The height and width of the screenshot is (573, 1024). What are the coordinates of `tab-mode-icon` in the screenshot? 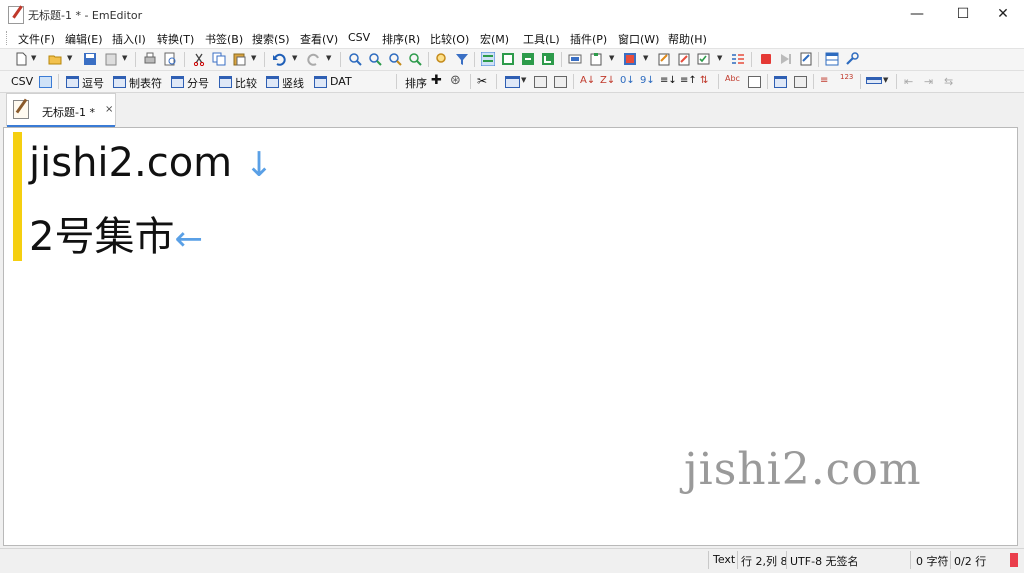 It's located at (119, 82).